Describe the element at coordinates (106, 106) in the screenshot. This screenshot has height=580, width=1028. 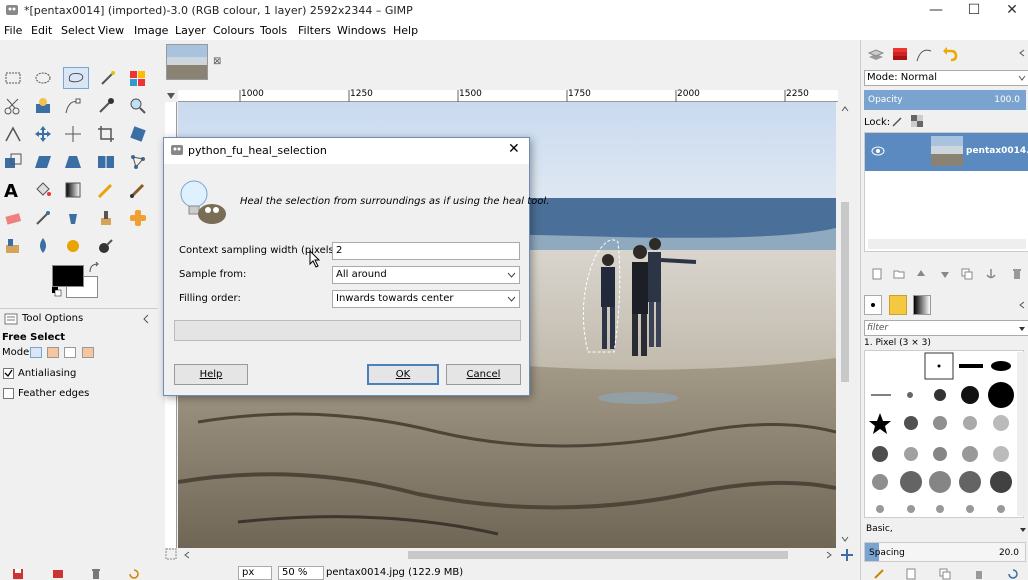
I see `color-picker-icon` at that location.